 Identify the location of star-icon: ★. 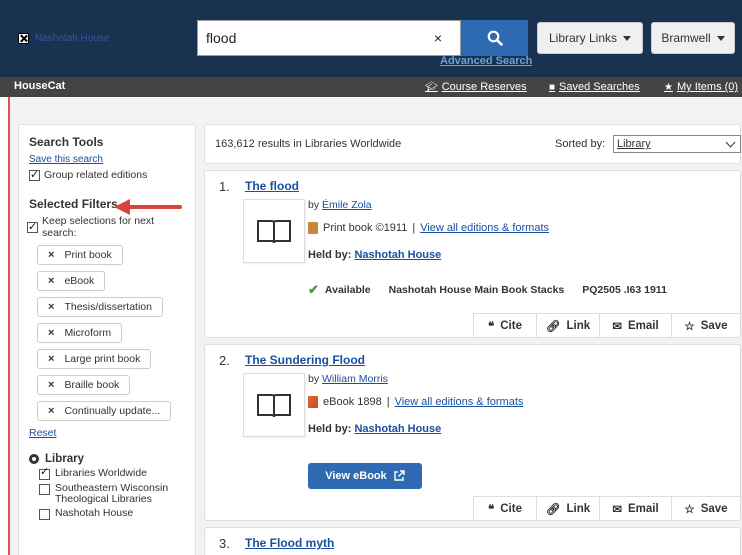
(668, 87).